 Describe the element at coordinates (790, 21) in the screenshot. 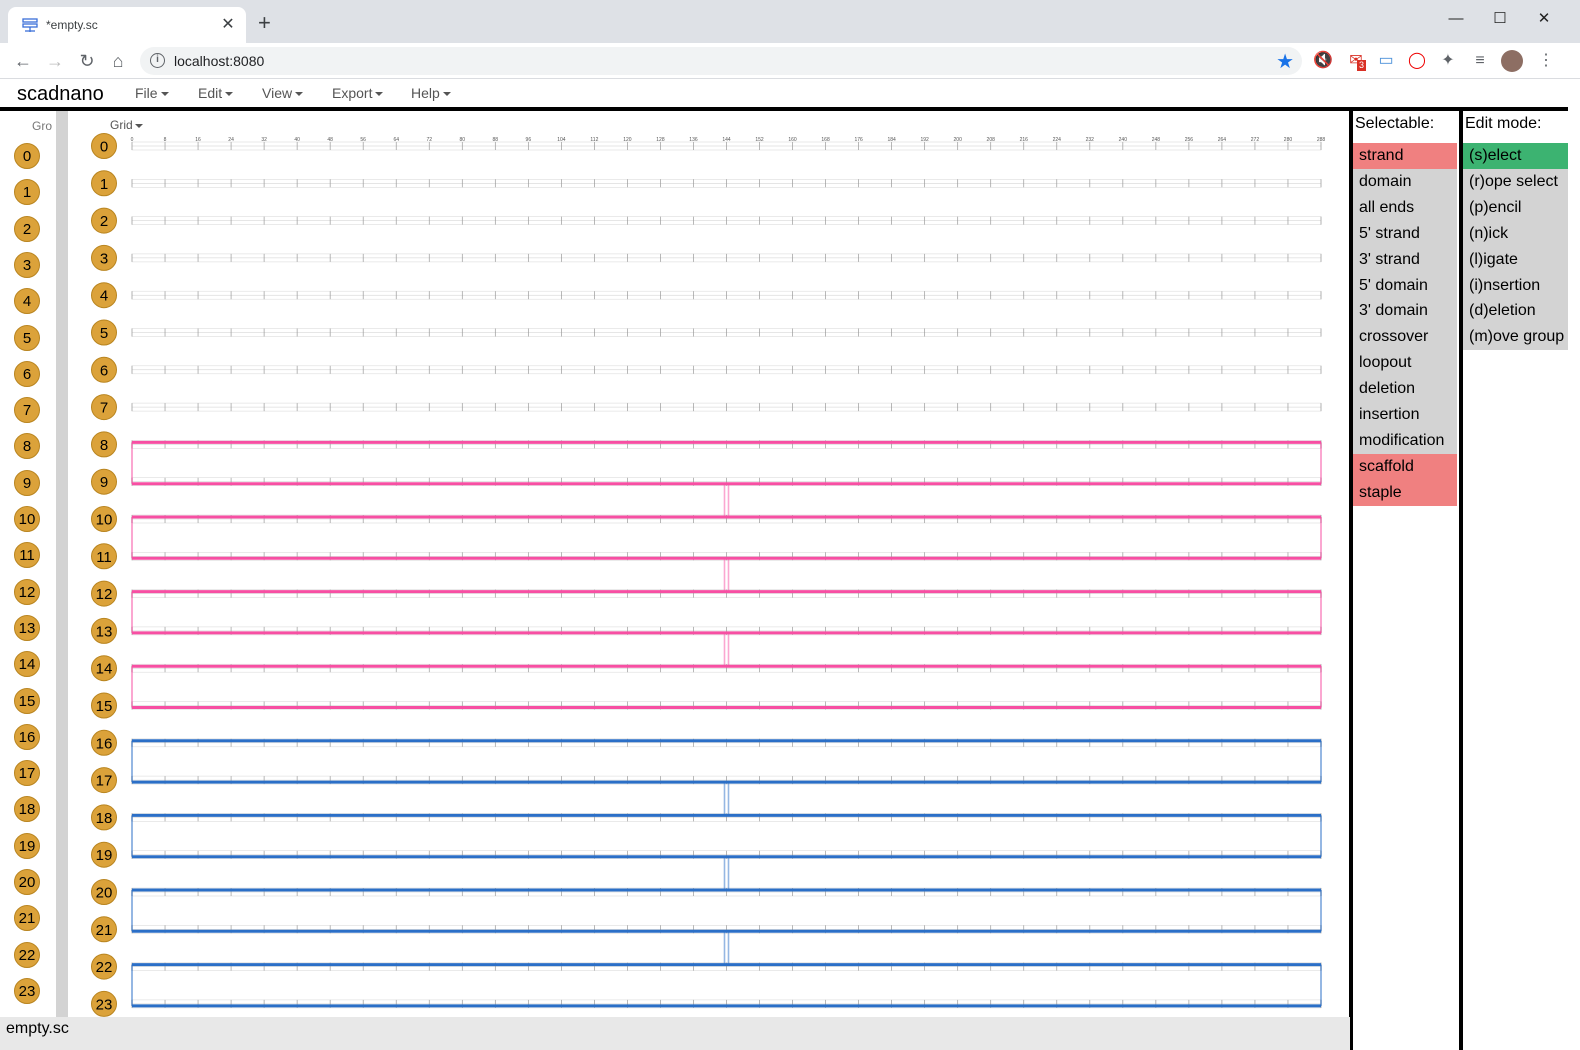

I see `browser-tabstrip: *empty.sc ✕ + — ☐ ✕` at that location.